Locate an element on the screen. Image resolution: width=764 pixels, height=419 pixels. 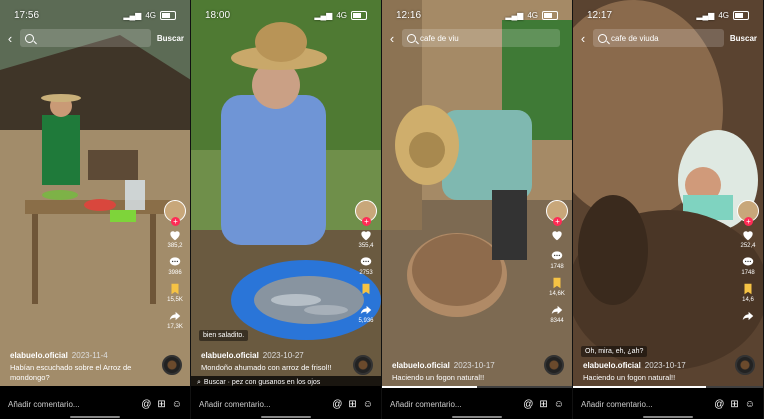
search-icon is located at coordinates (602, 38).